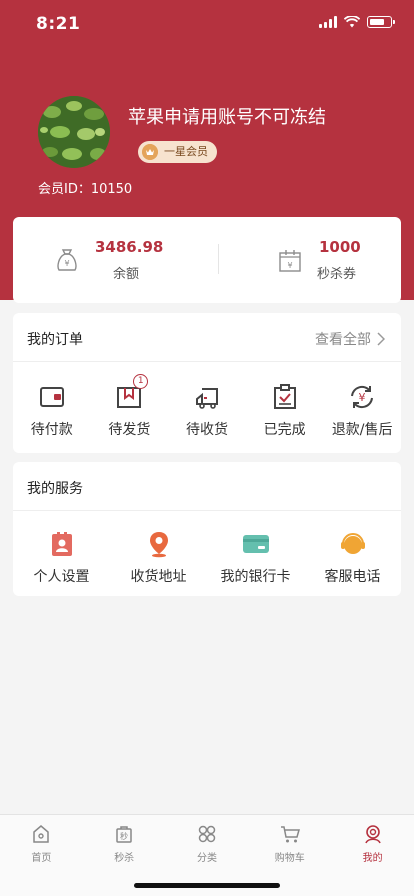 This screenshot has width=414, height=896. What do you see at coordinates (284, 396) in the screenshot?
I see `clipboard-check-icon` at bounding box center [284, 396].